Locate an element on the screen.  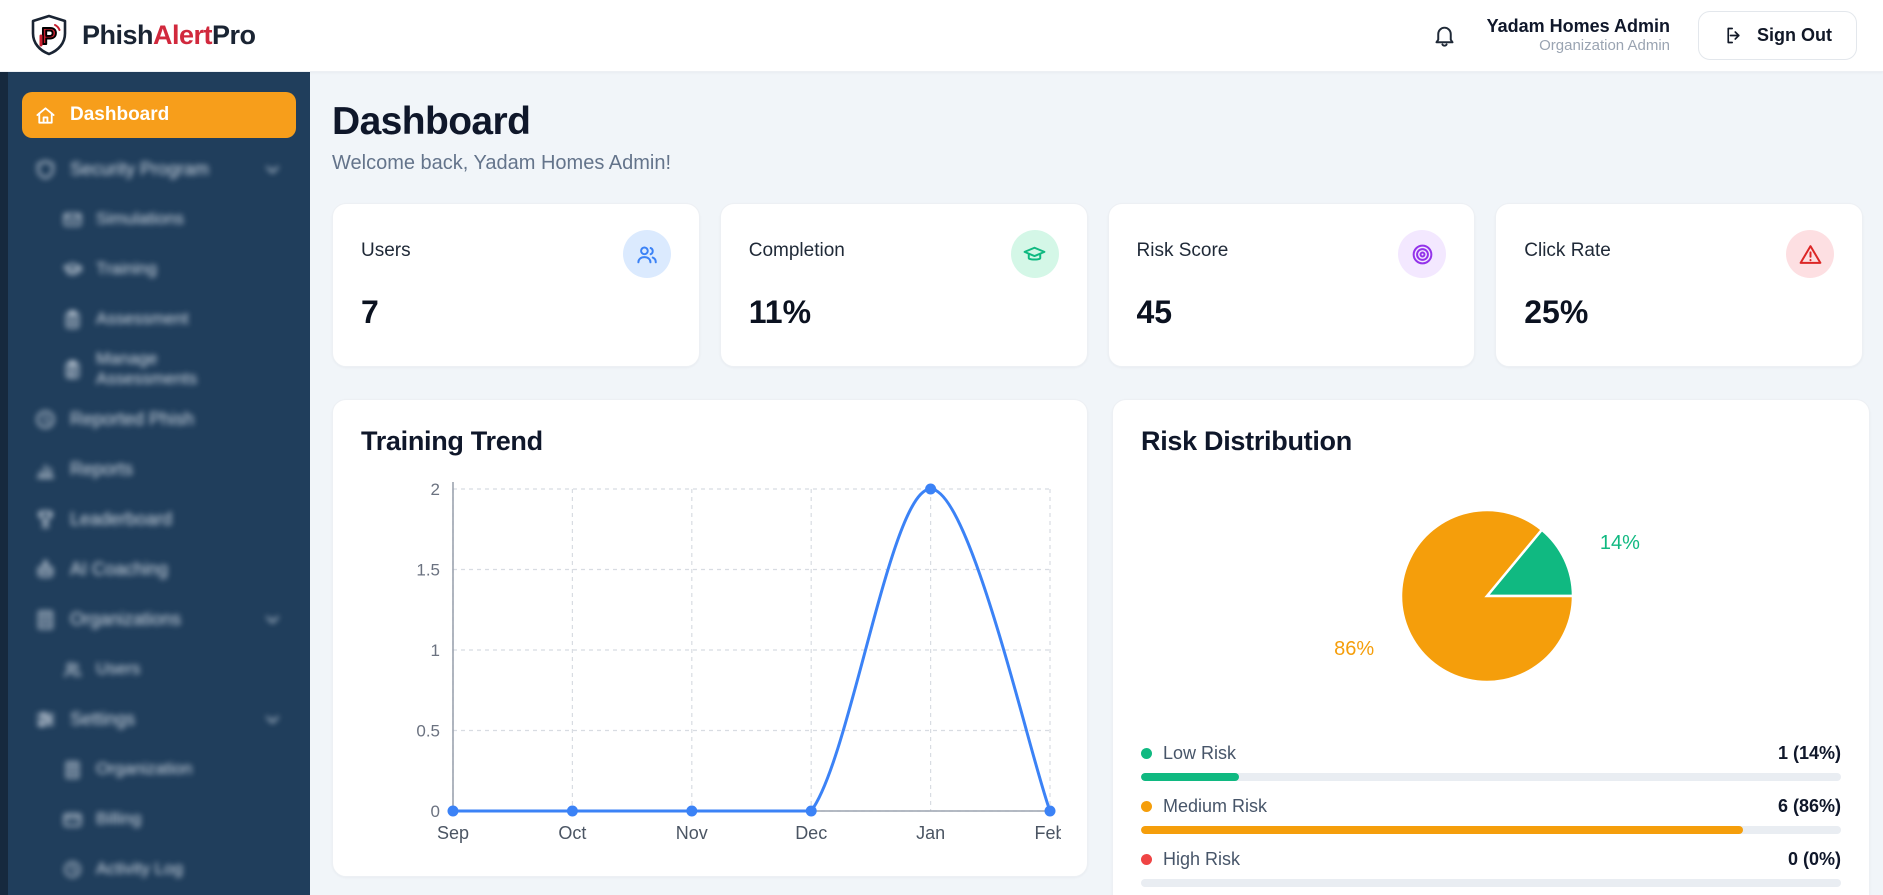
stat-card-users: Users 7 is located at coordinates (516, 285).